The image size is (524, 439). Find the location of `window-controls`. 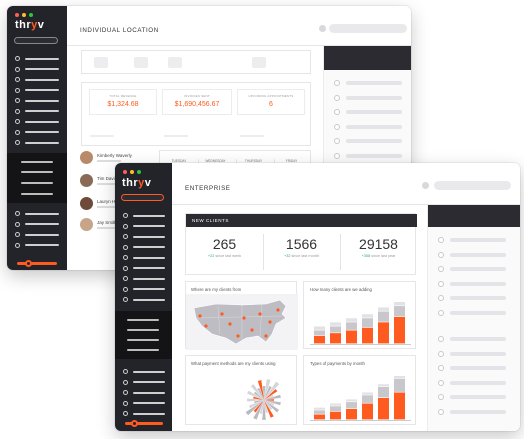

window-controls is located at coordinates (132, 172).